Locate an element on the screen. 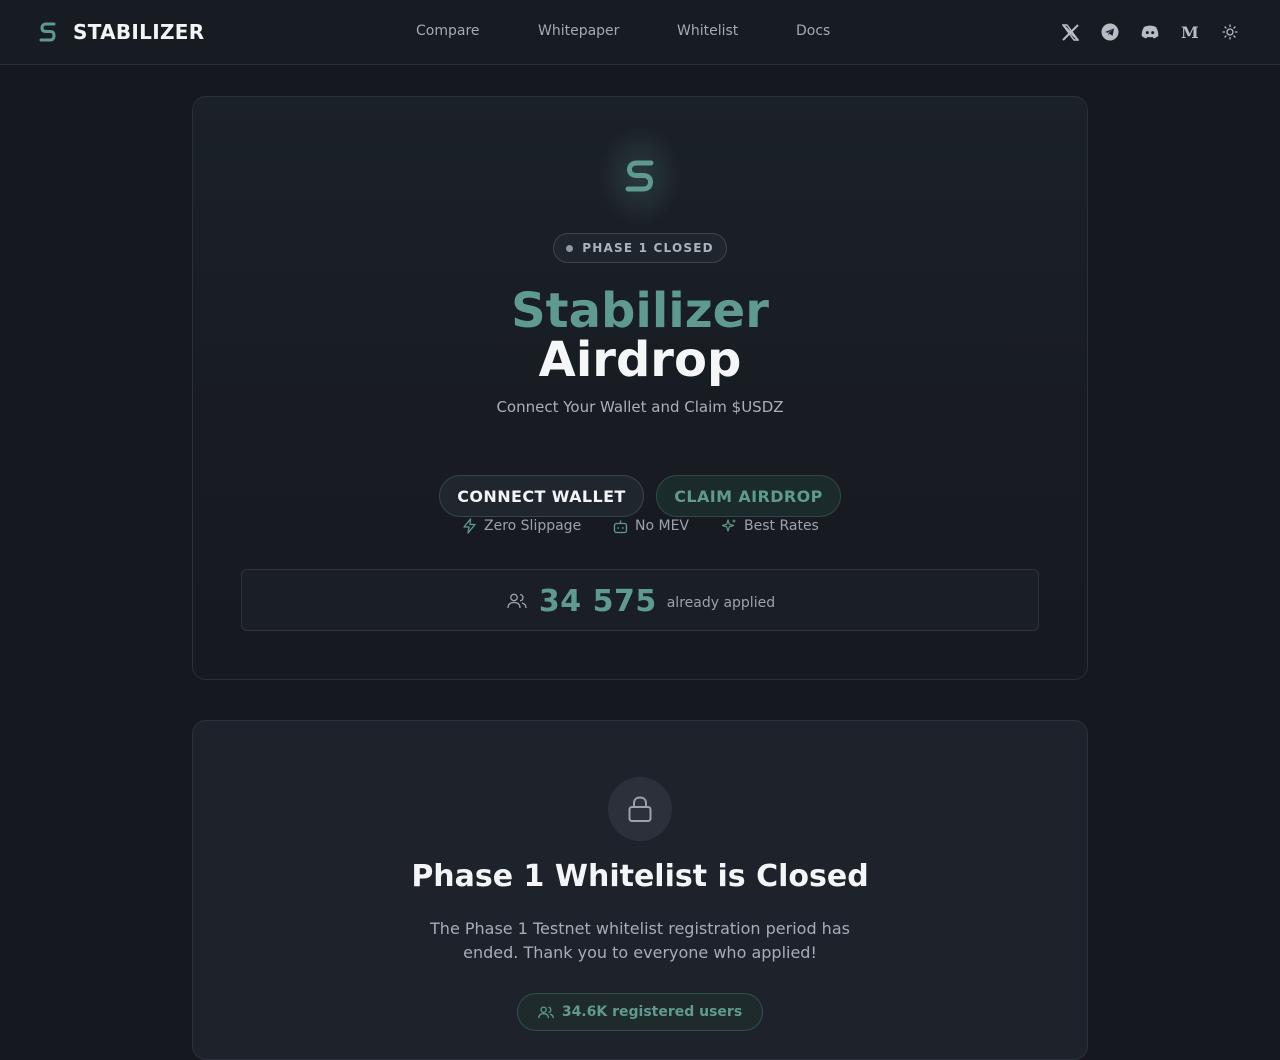  applied-counter-box: 34 575 already applied is located at coordinates (640, 600).